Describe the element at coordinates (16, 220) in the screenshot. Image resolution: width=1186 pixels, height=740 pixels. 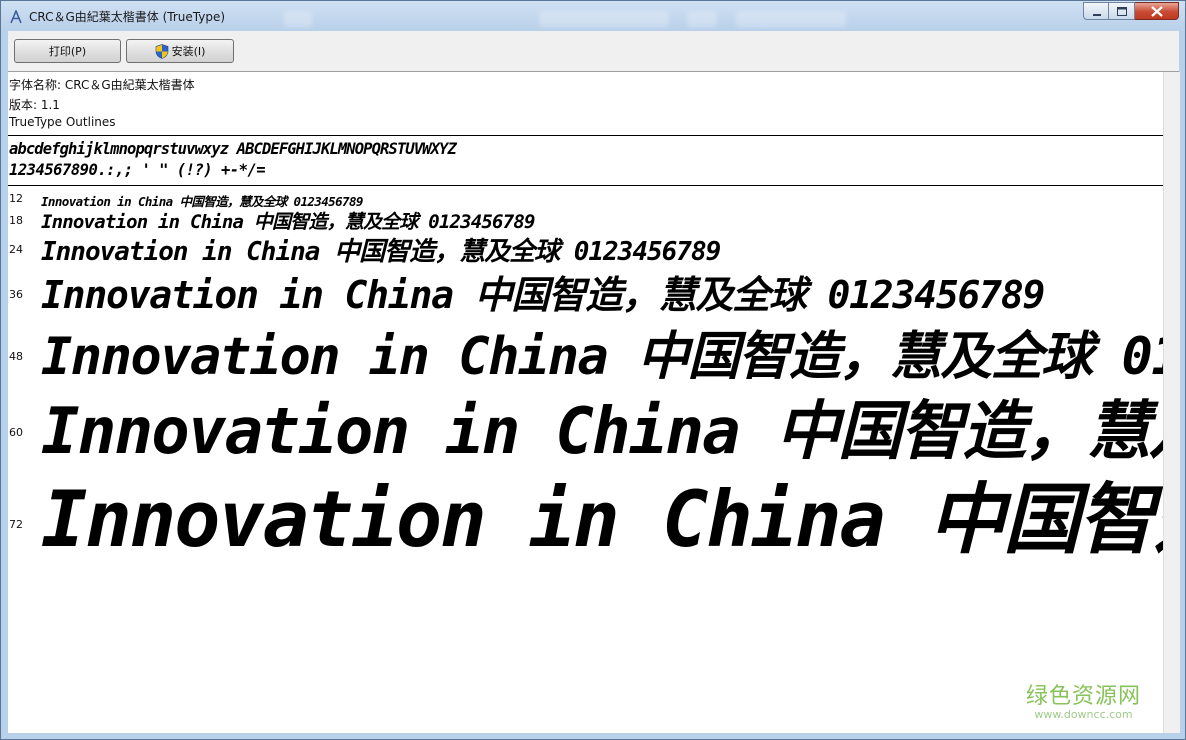
I see `size-label: 18` at that location.